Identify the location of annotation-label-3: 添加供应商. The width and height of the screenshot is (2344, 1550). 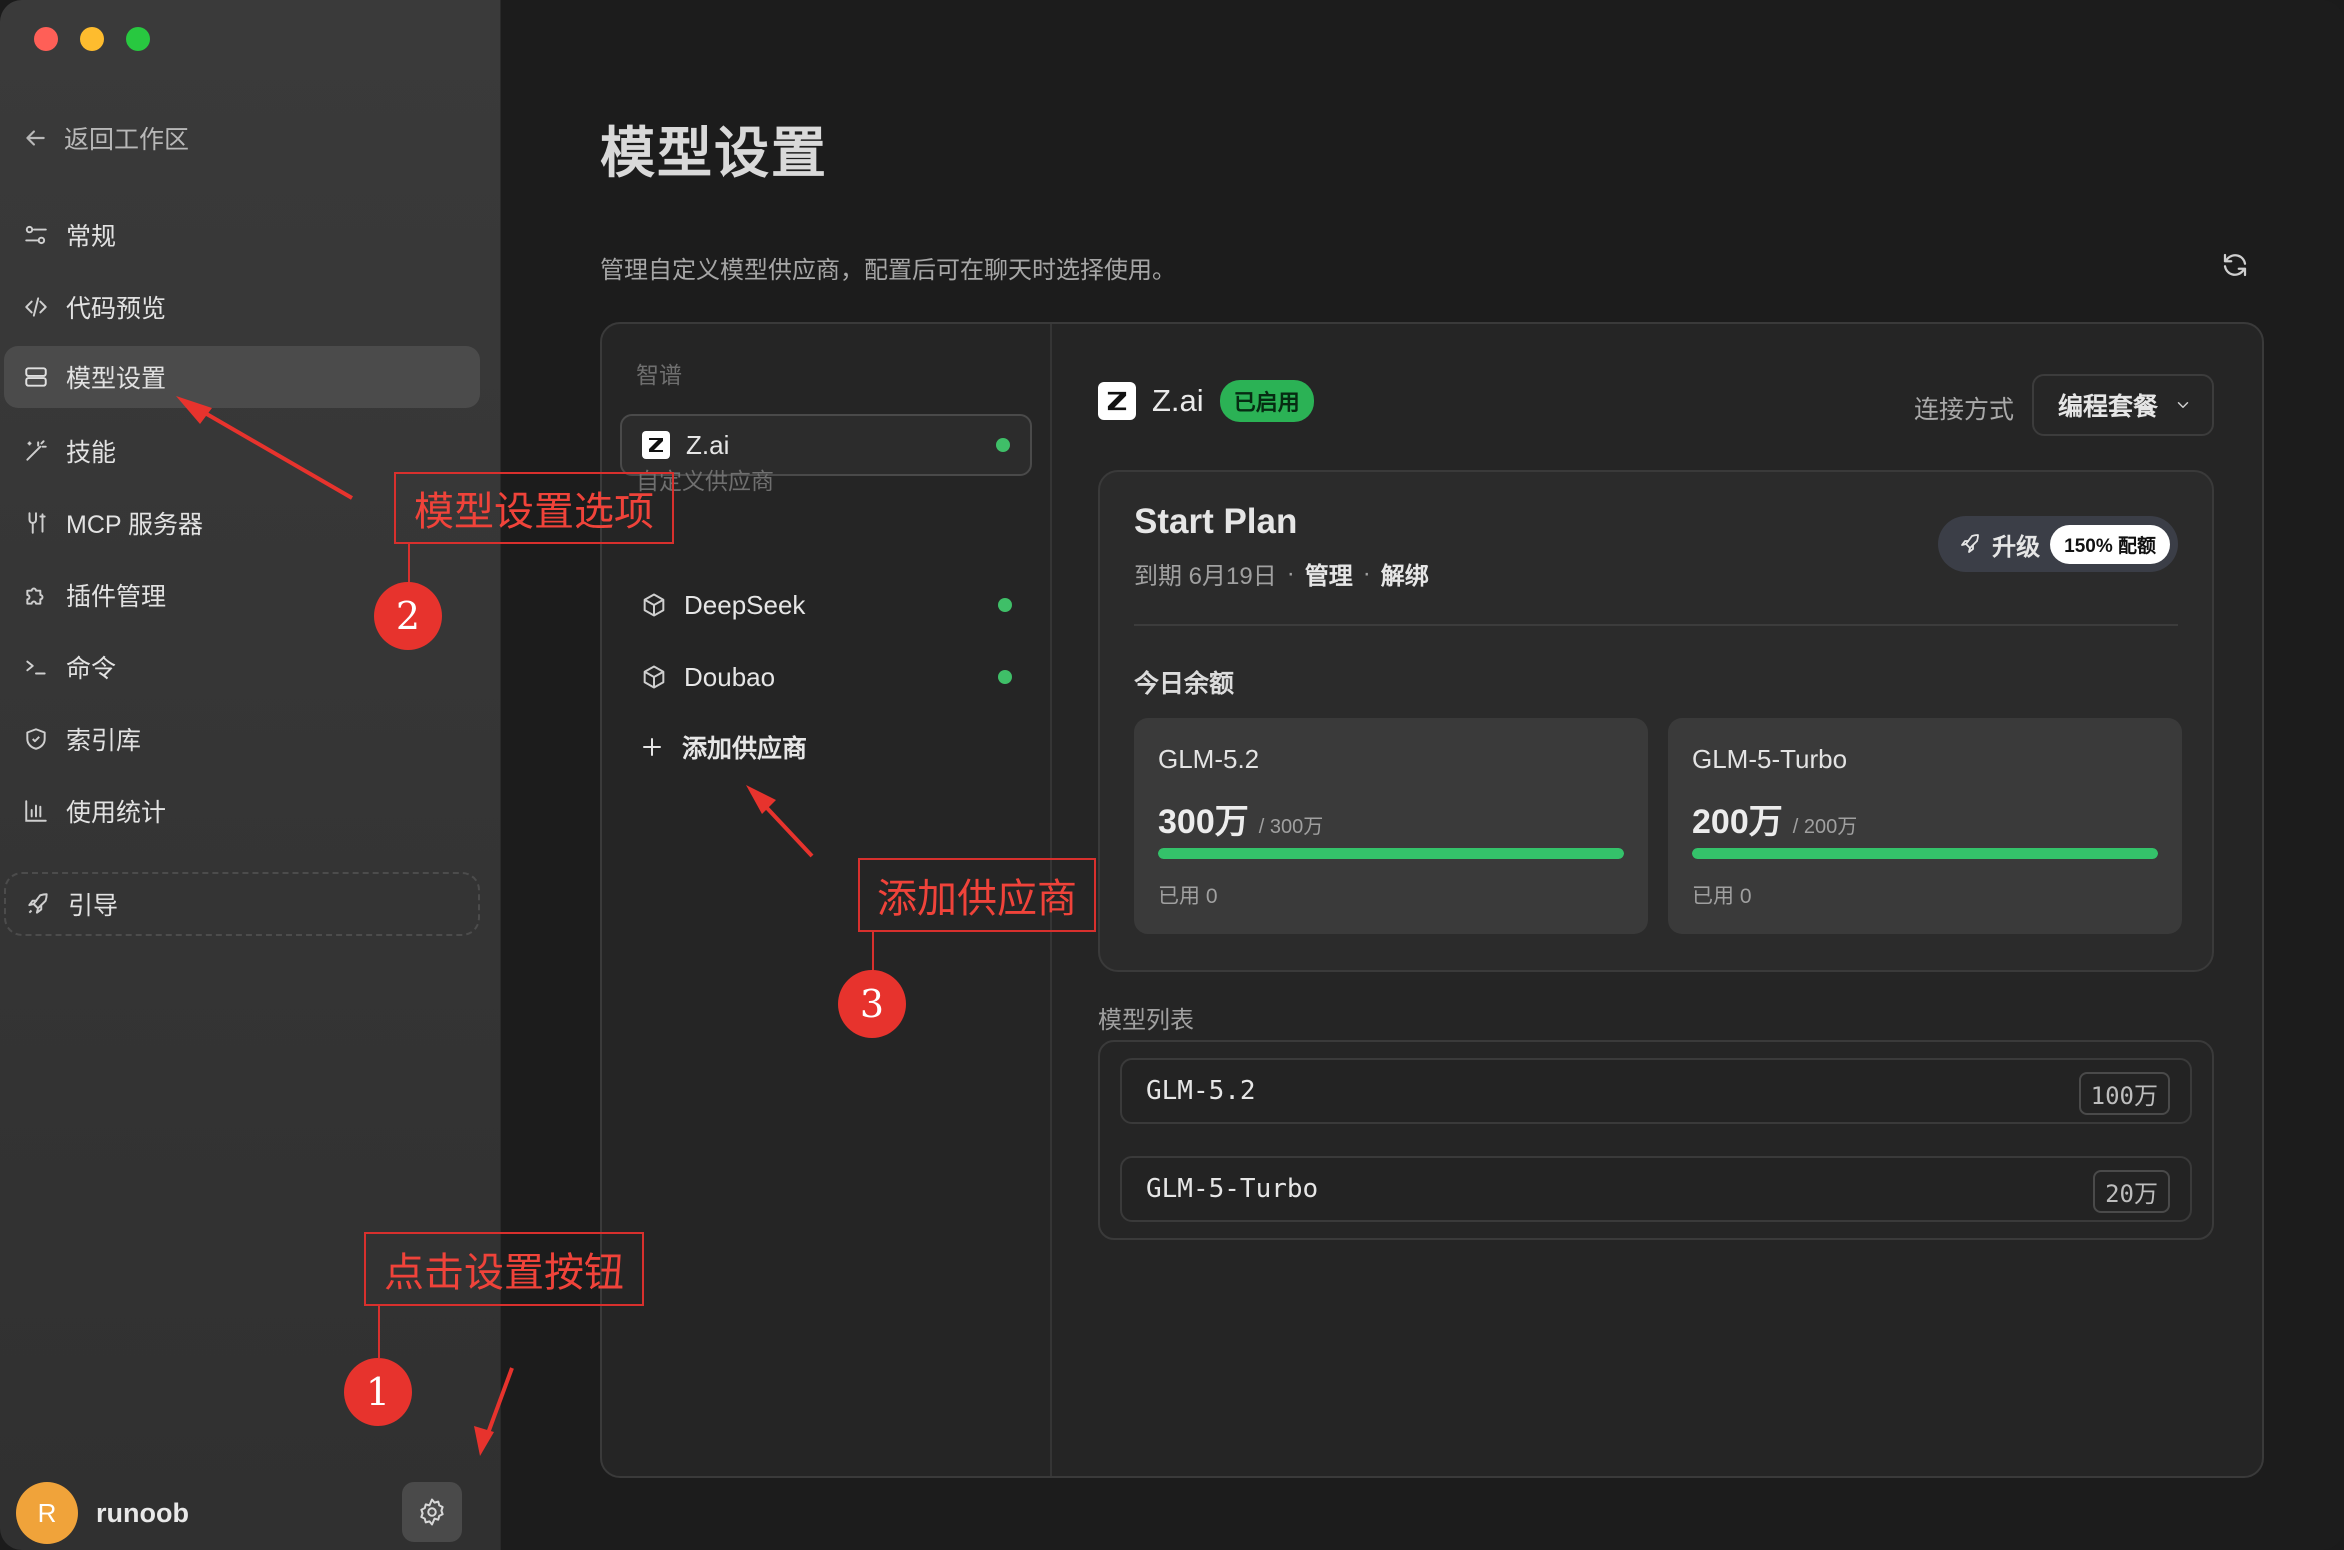
(977, 895).